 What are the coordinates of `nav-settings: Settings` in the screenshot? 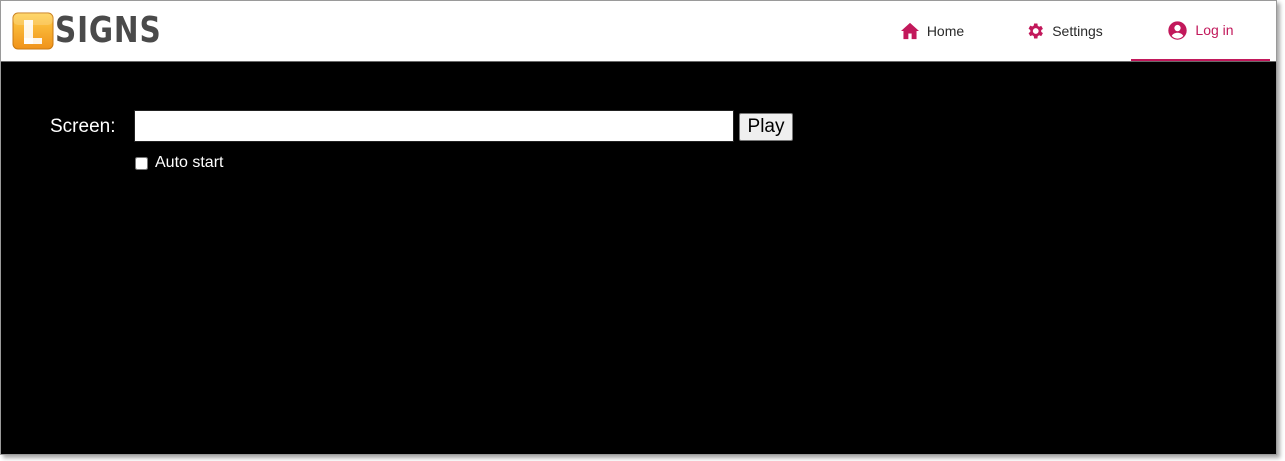 It's located at (1064, 31).